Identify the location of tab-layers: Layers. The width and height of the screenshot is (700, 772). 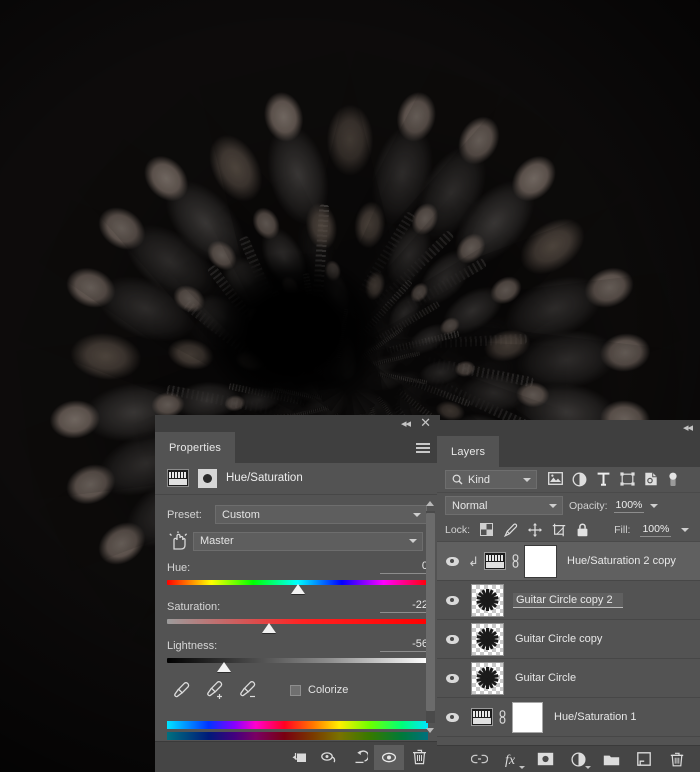
(468, 451).